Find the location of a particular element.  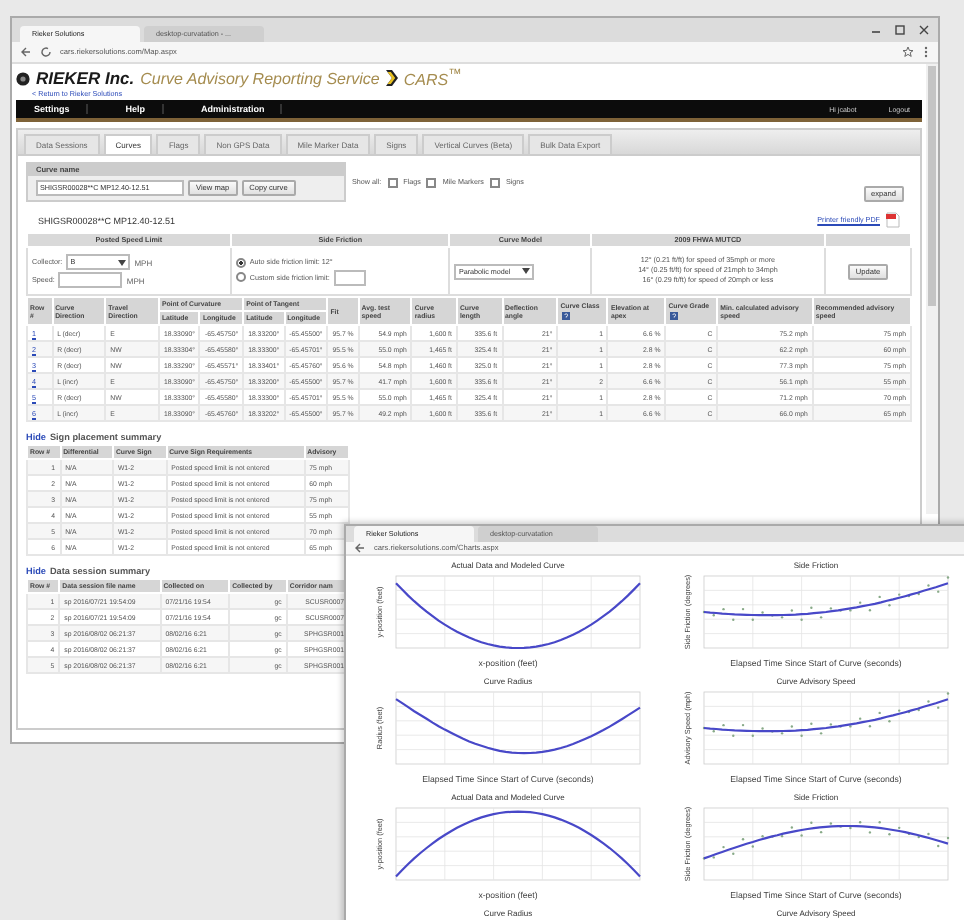

reload-icon is located at coordinates (46, 52).